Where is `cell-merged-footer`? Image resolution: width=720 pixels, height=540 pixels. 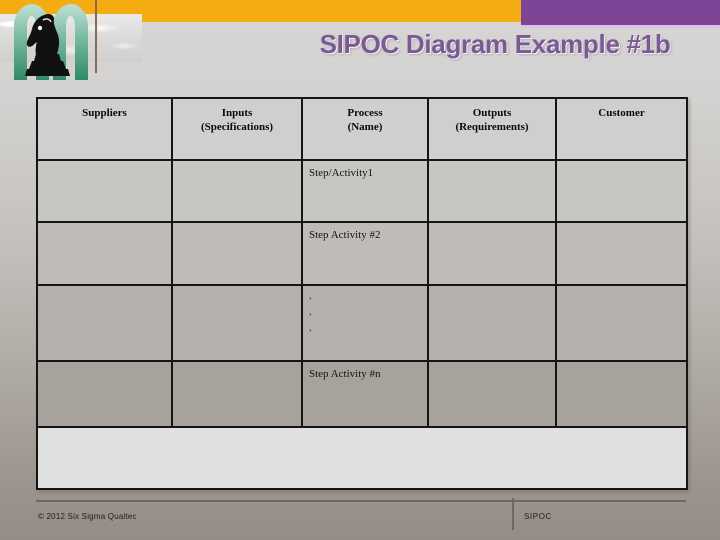
cell-merged-footer is located at coordinates (362, 458).